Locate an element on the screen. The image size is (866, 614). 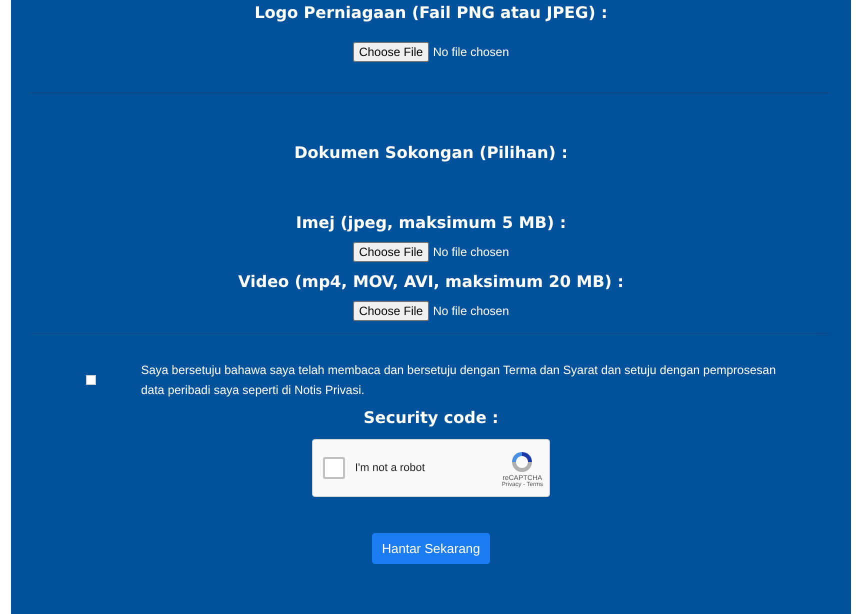
captcha-checkbox is located at coordinates (334, 468).